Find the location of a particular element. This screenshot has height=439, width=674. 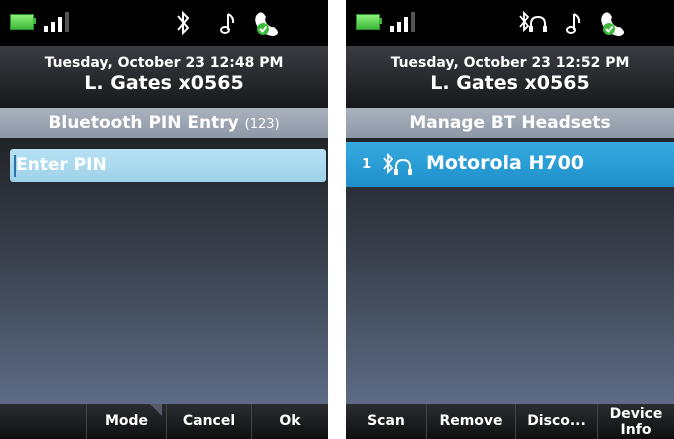

page-title: Bluetooth PIN Entry (123) is located at coordinates (164, 123).